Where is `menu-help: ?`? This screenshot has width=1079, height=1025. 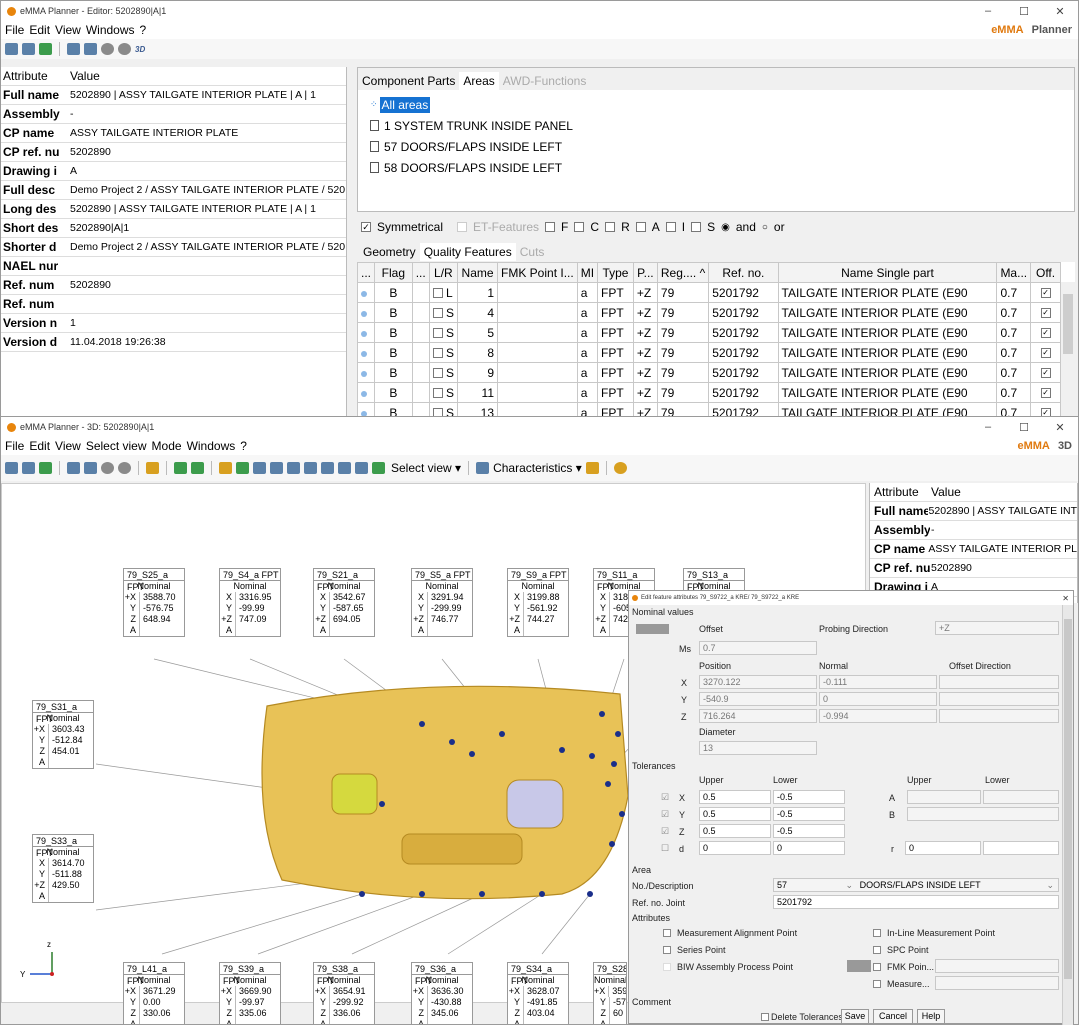 menu-help: ? is located at coordinates (143, 30).